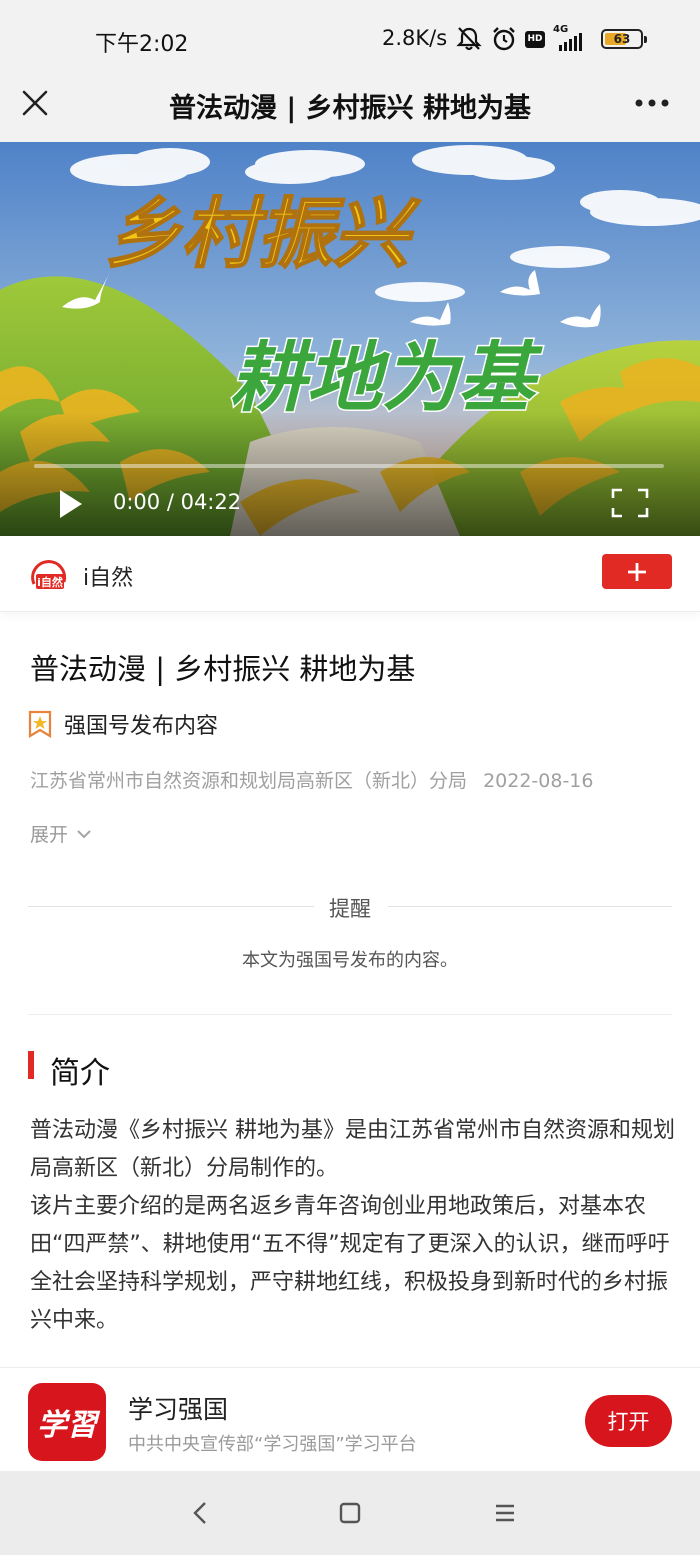  I want to click on battery-level: 63, so click(622, 39).